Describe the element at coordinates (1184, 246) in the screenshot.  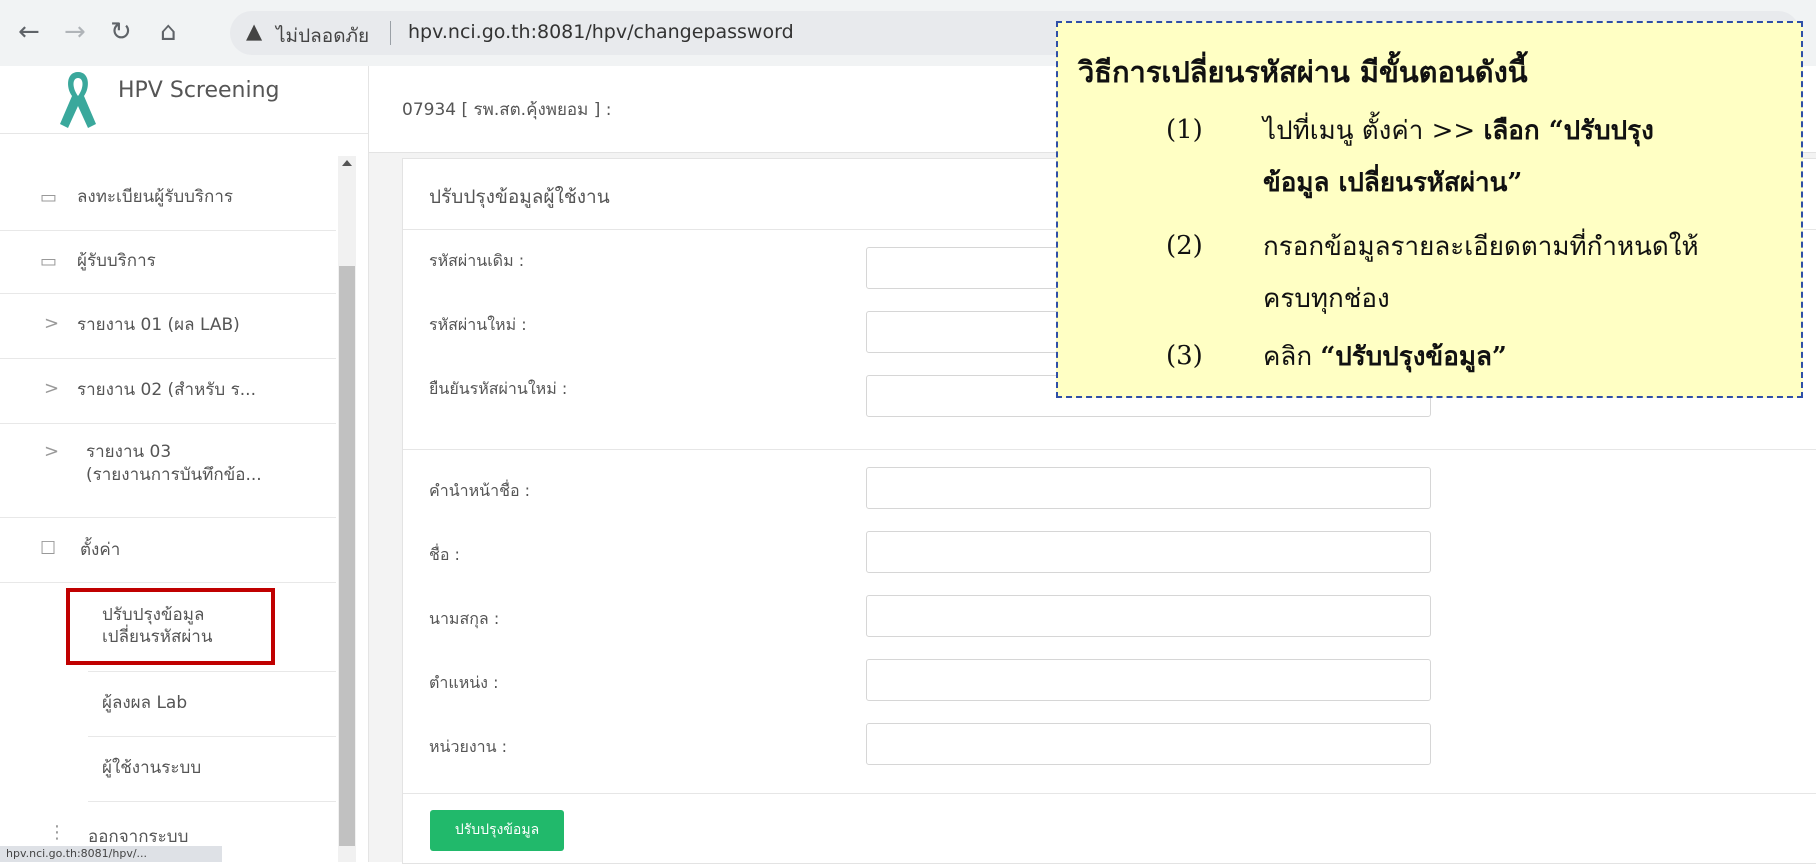
I see `step-number: (2)` at that location.